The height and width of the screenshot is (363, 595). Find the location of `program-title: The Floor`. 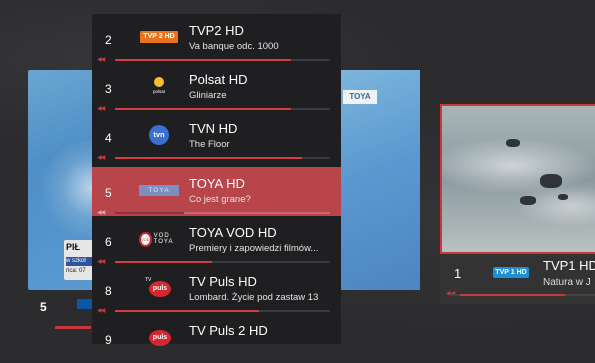

program-title: The Floor is located at coordinates (209, 144).